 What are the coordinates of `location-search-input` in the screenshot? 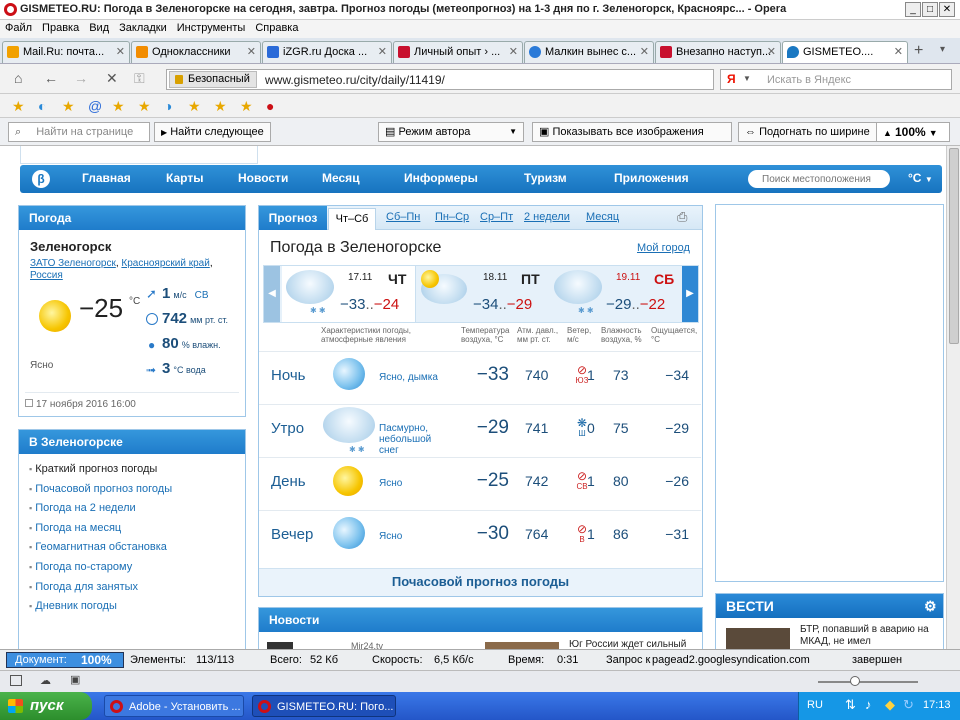 It's located at (819, 179).